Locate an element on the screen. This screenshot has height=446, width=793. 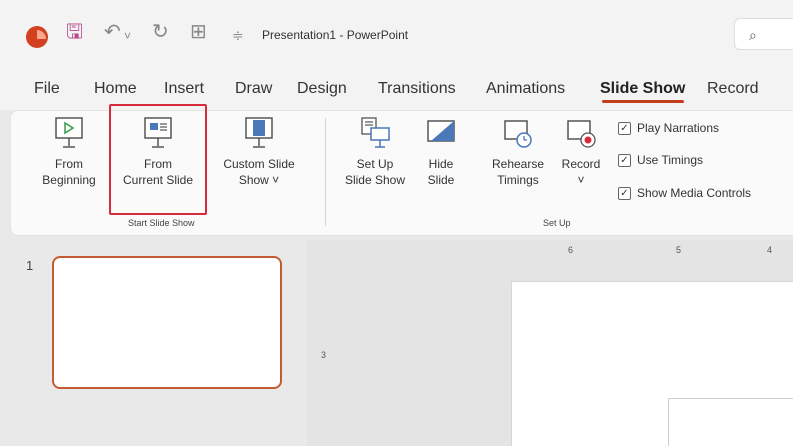
start-slide-show-group-label: Start Slide Show is located at coordinates (161, 223).